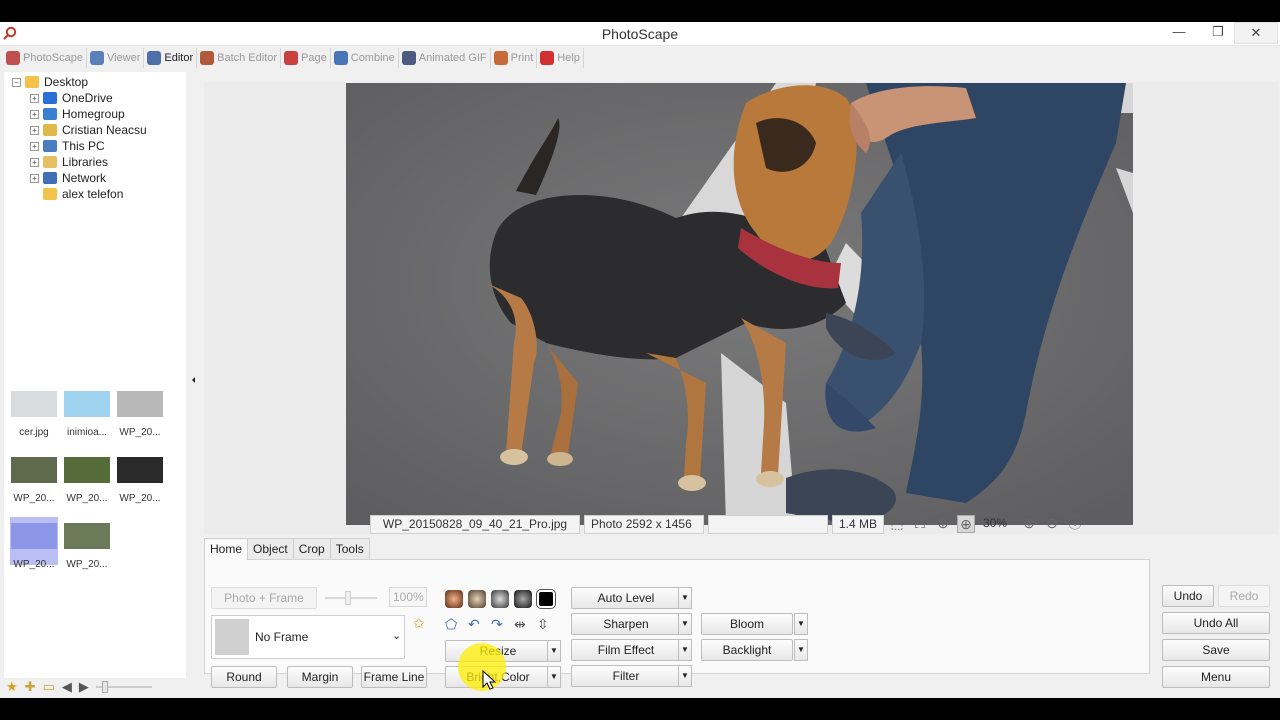 The height and width of the screenshot is (720, 1280). I want to click on fit-window-icon: ⬚, so click(897, 524).